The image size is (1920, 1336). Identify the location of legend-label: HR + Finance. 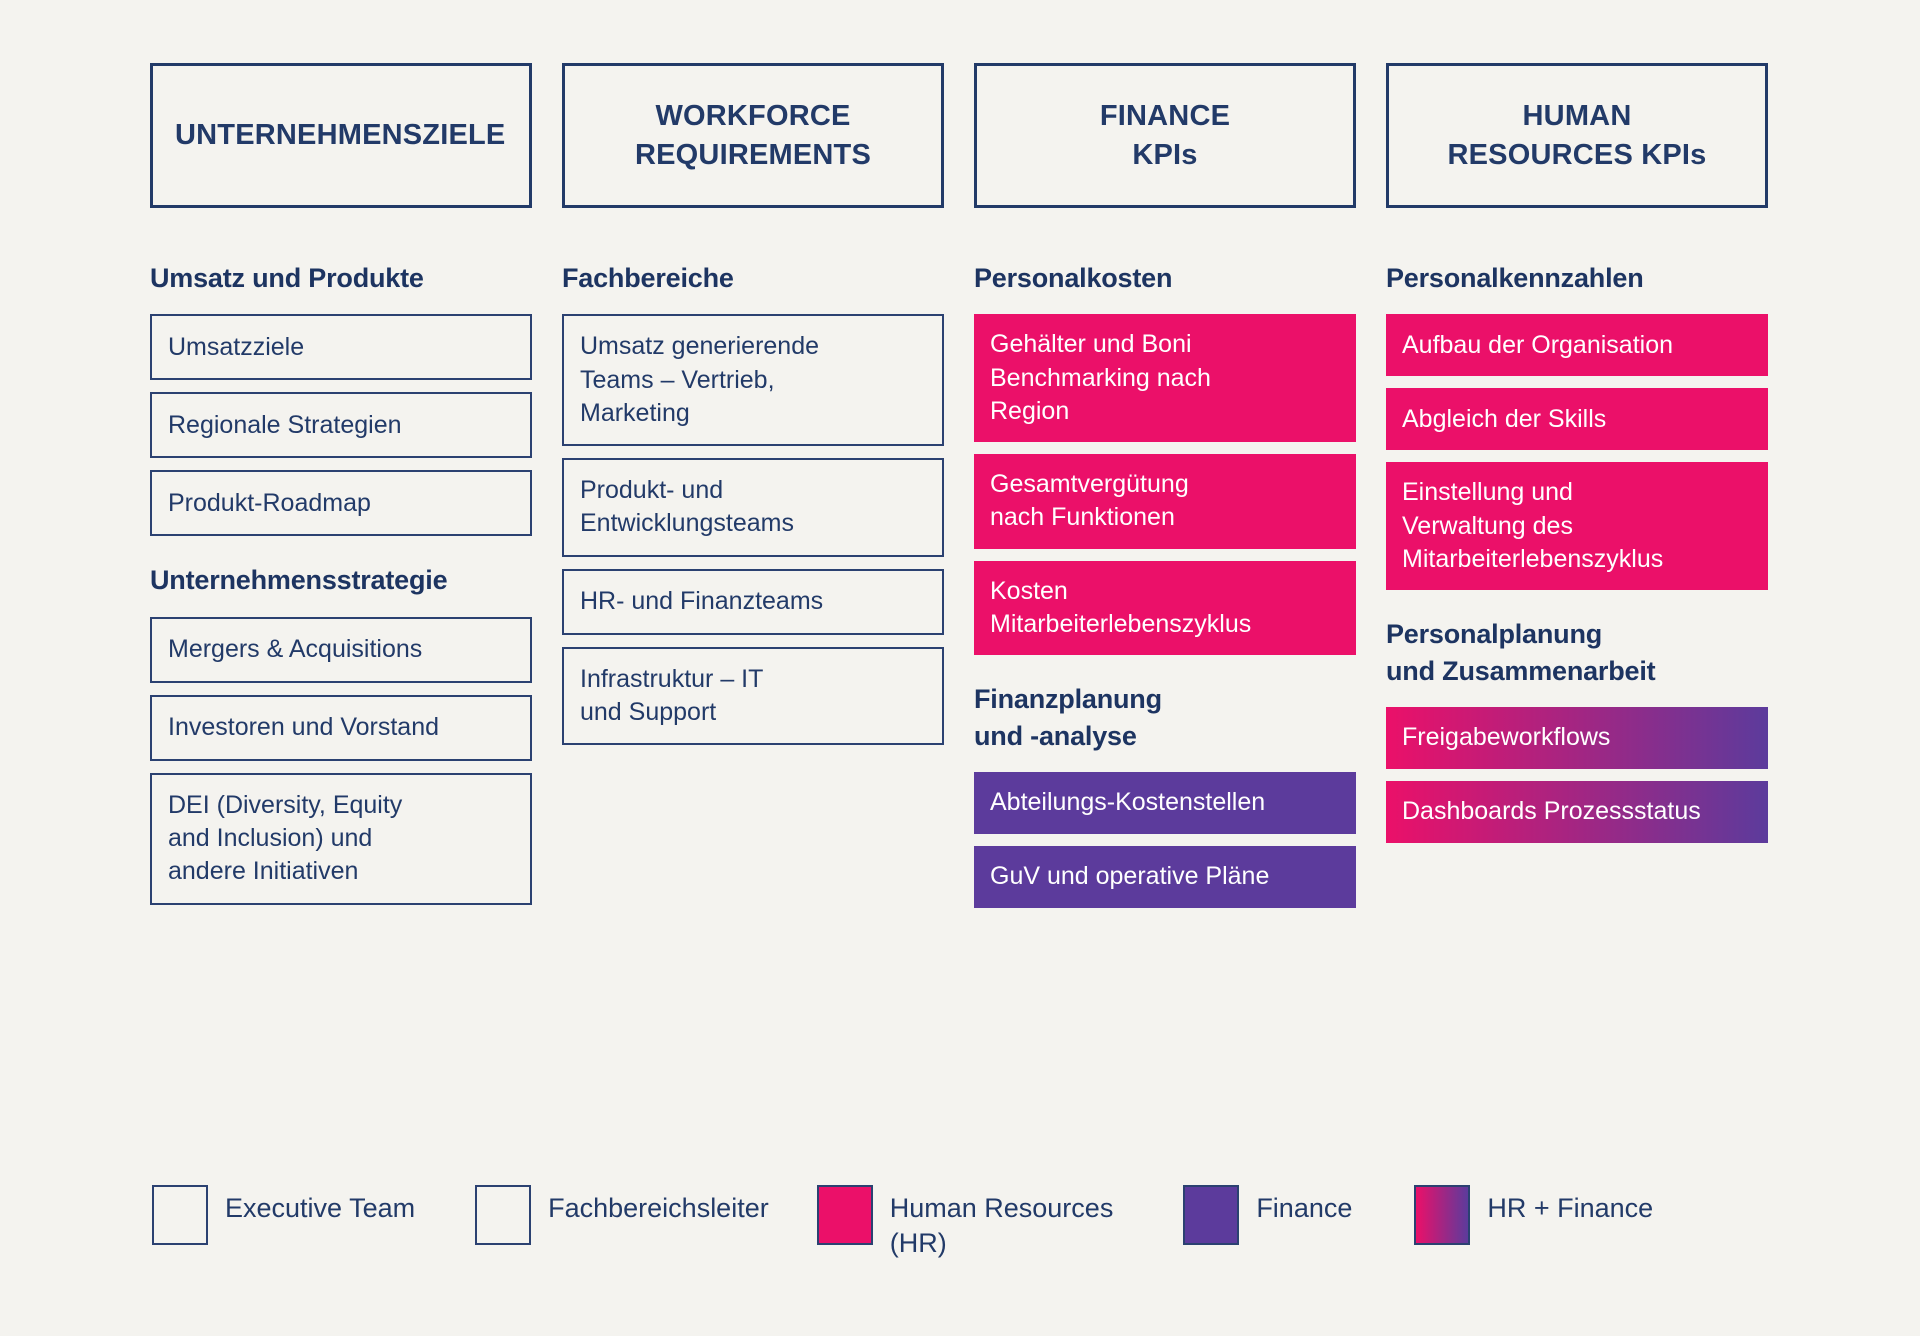
(1570, 1208).